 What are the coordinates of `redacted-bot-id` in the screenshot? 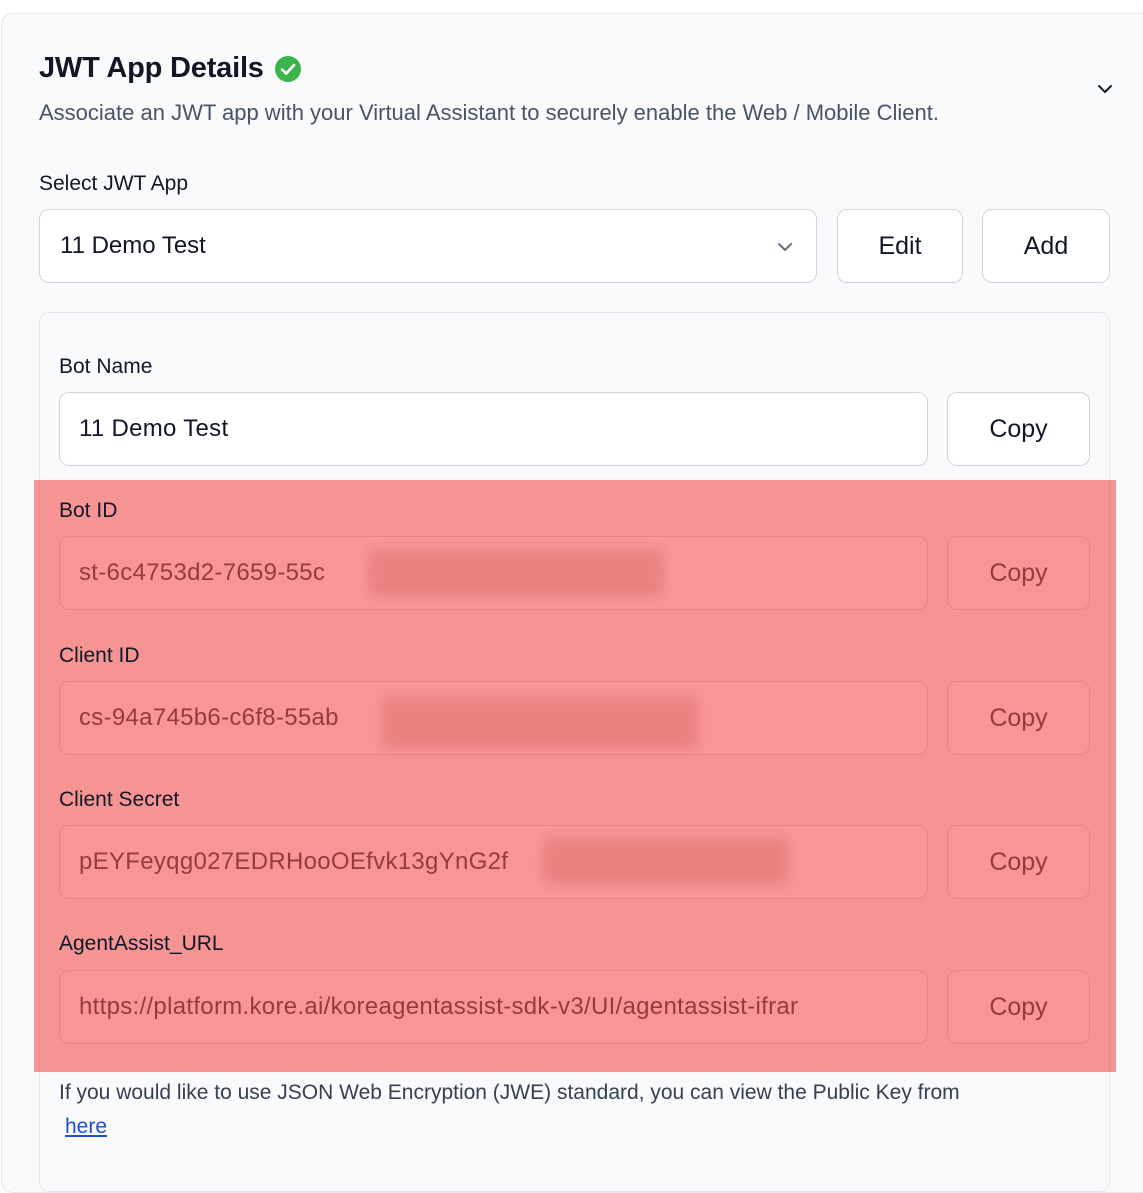 It's located at (516, 573).